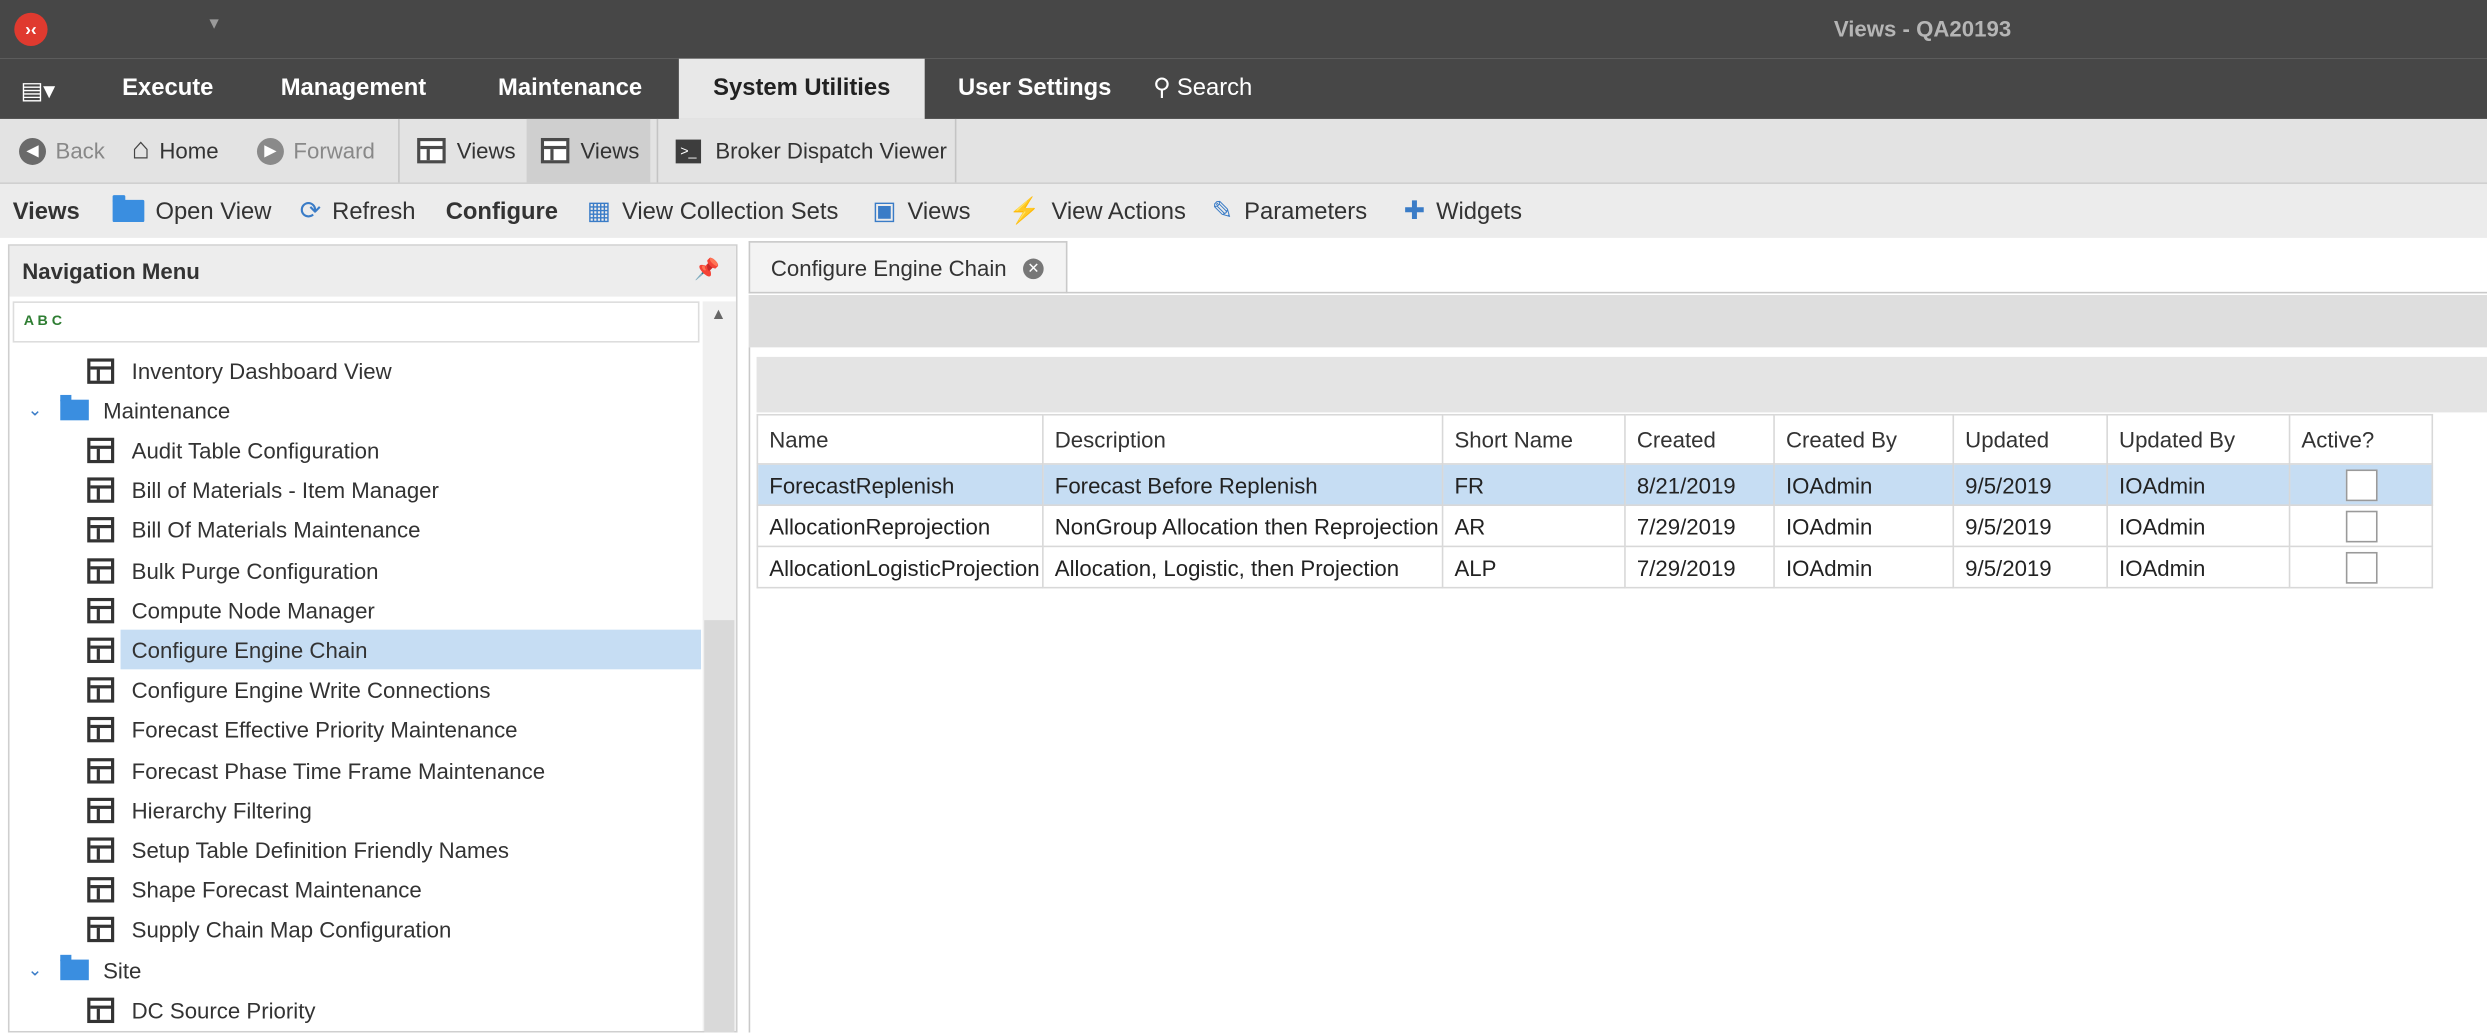 The image size is (2487, 1033). Describe the element at coordinates (356, 410) in the screenshot. I see `tree-folder: ⌄ Maintenance` at that location.